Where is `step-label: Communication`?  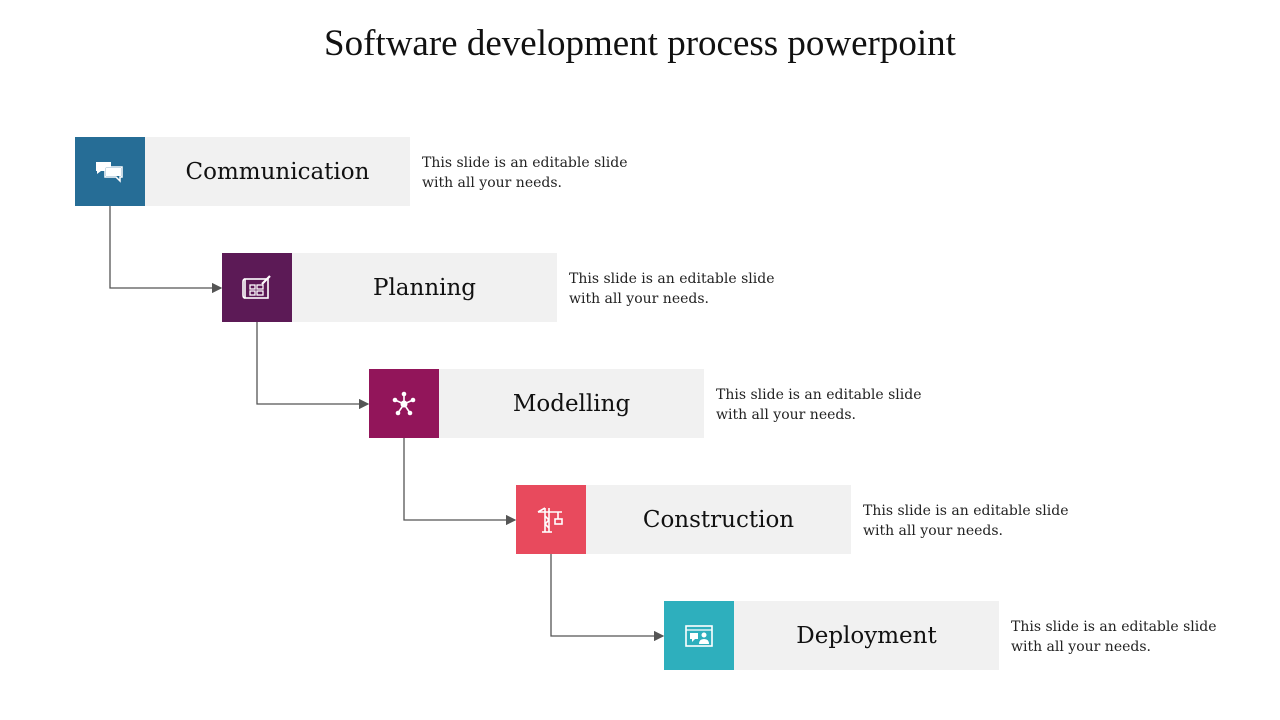 step-label: Communication is located at coordinates (277, 171).